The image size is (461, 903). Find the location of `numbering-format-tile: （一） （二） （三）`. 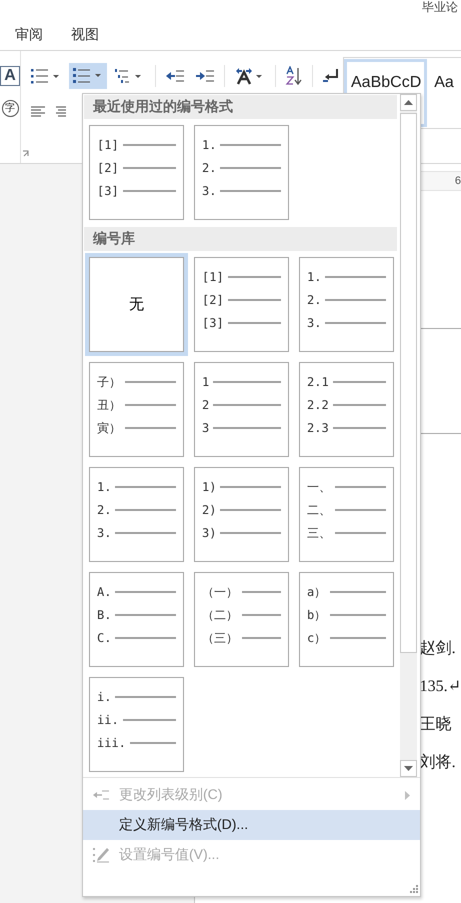

numbering-format-tile: （一） （二） （三） is located at coordinates (241, 619).